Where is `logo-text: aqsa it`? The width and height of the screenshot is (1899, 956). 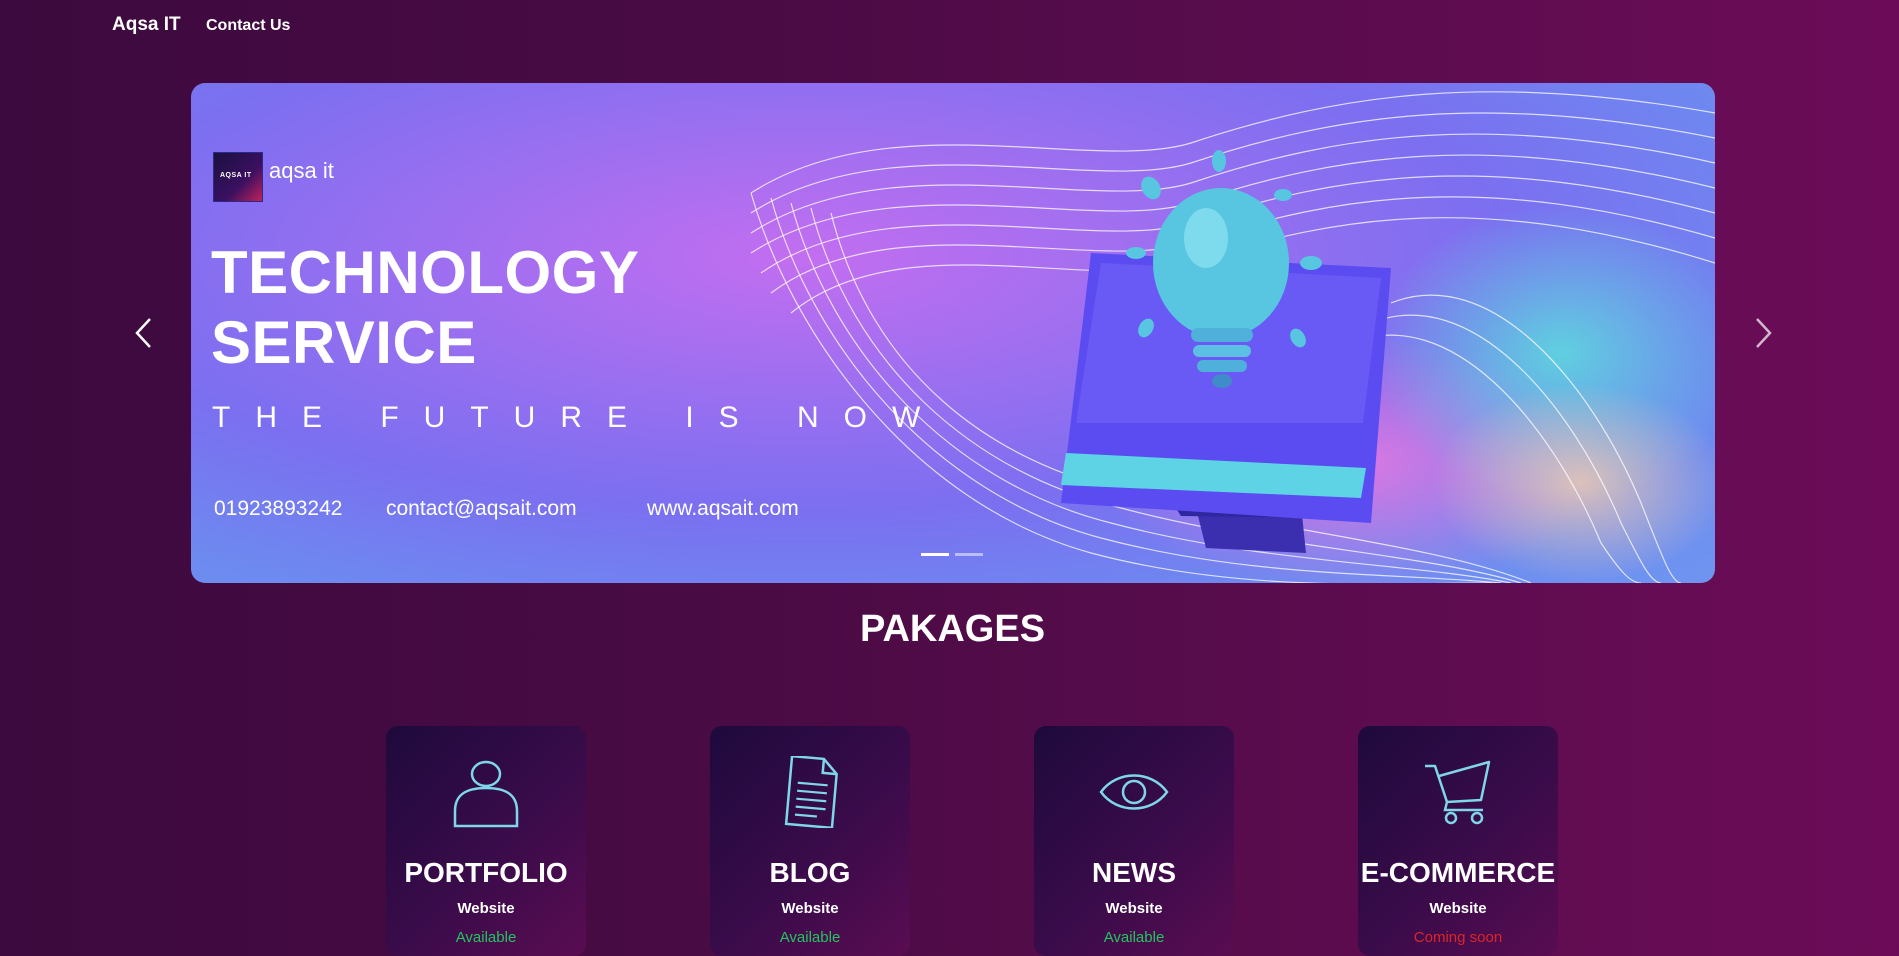
logo-text: aqsa it is located at coordinates (301, 170).